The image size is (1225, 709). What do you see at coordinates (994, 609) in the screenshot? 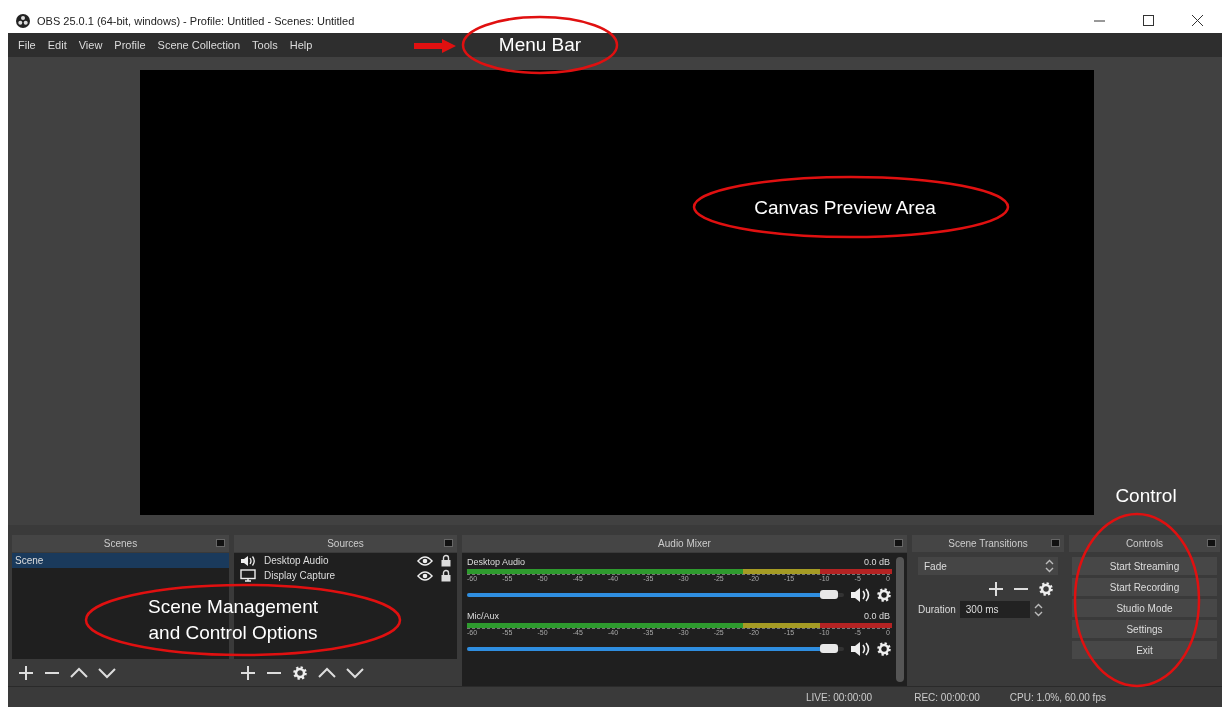
I see `duration-field: 300 ms` at bounding box center [994, 609].